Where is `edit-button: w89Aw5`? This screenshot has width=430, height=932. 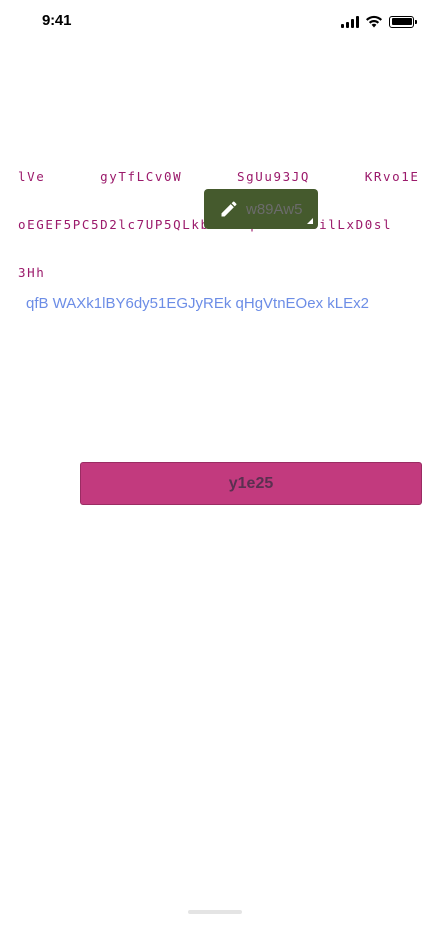
edit-button: w89Aw5 is located at coordinates (261, 209).